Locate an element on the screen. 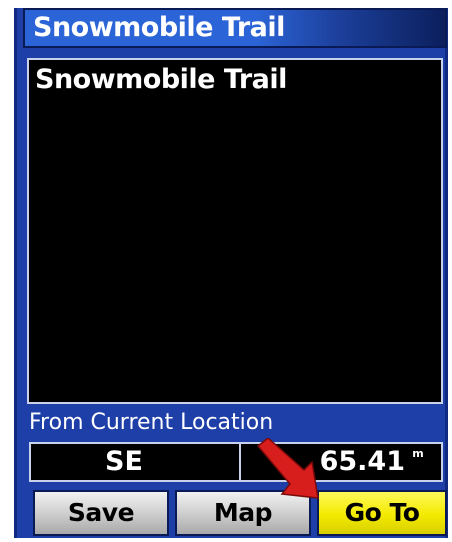 This screenshot has height=542, width=452. direction-distance-row: SE 65.41 m is located at coordinates (236, 462).